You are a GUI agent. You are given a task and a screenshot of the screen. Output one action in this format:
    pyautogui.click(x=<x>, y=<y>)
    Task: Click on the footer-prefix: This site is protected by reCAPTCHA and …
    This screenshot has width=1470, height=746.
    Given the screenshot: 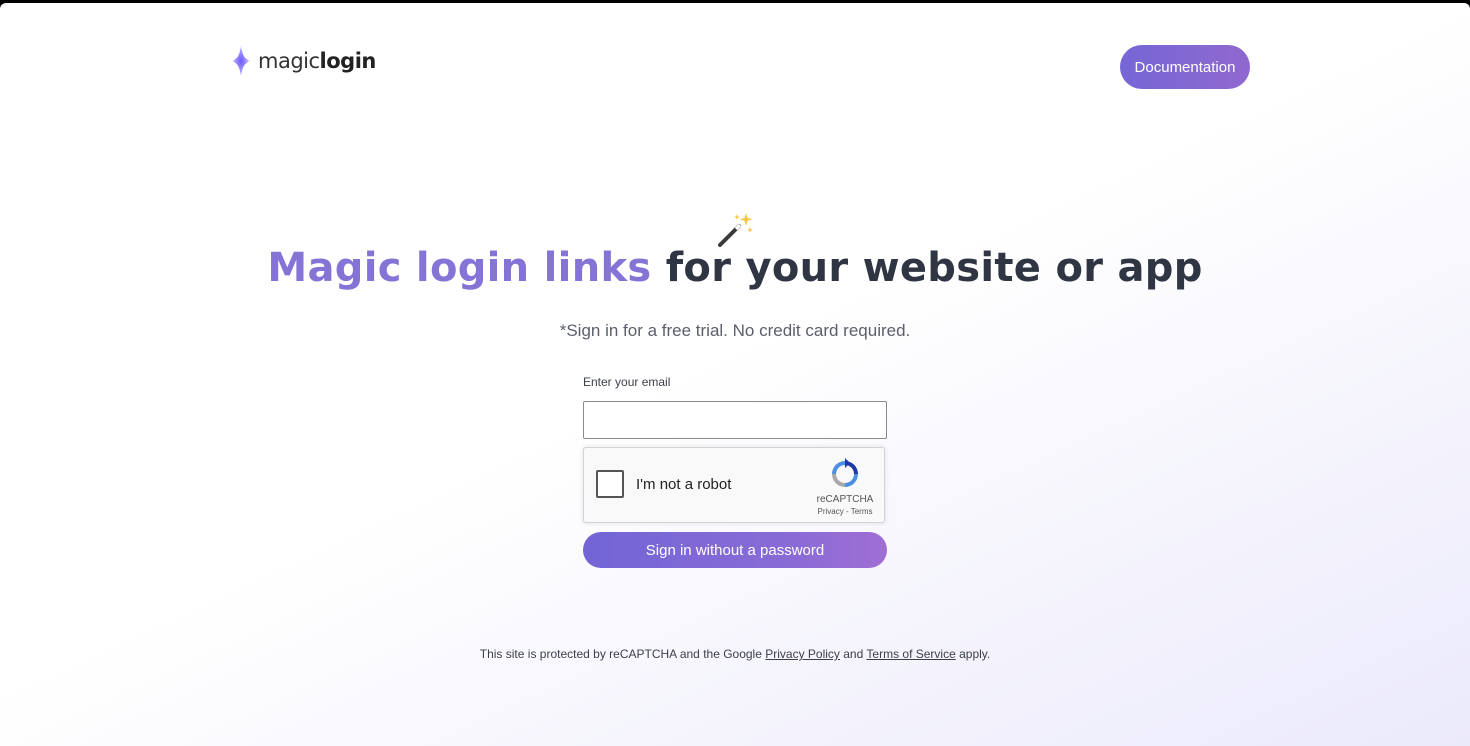 What is the action you would take?
    pyautogui.click(x=622, y=654)
    